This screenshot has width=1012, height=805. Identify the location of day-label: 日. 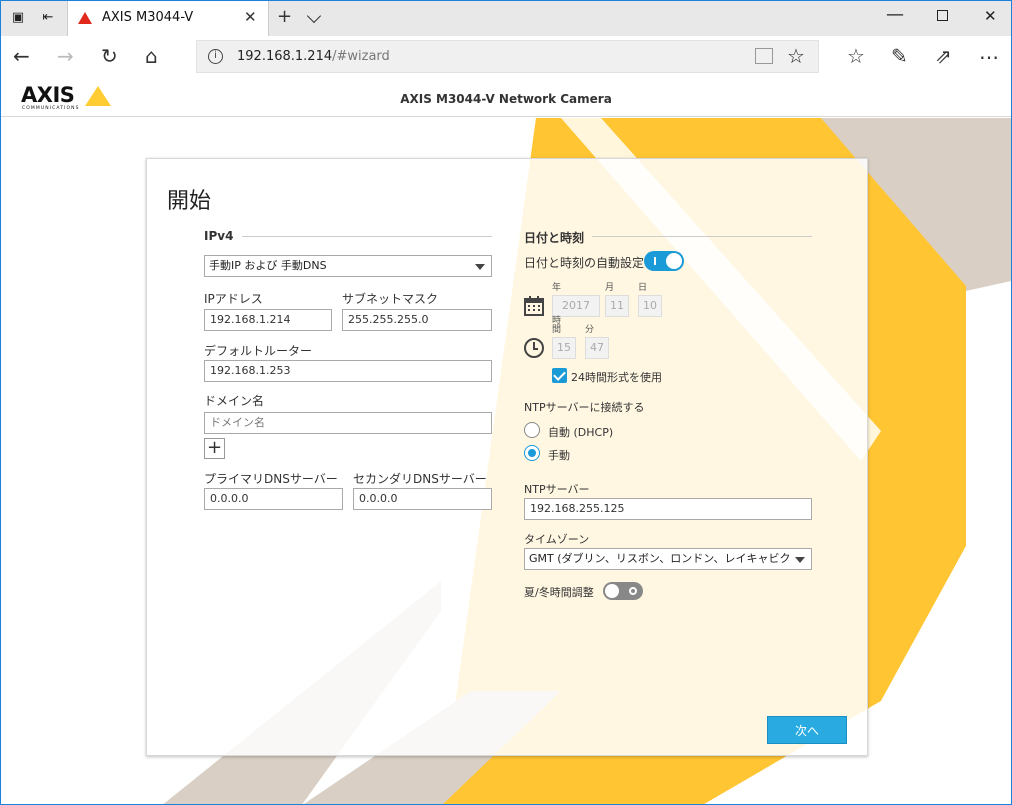
(643, 288).